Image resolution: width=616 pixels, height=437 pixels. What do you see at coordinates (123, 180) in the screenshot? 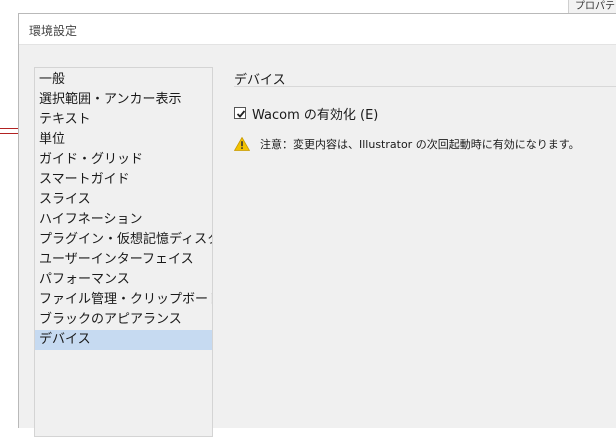
I see `sidebar-item-smart-guides: スマートガイド` at bounding box center [123, 180].